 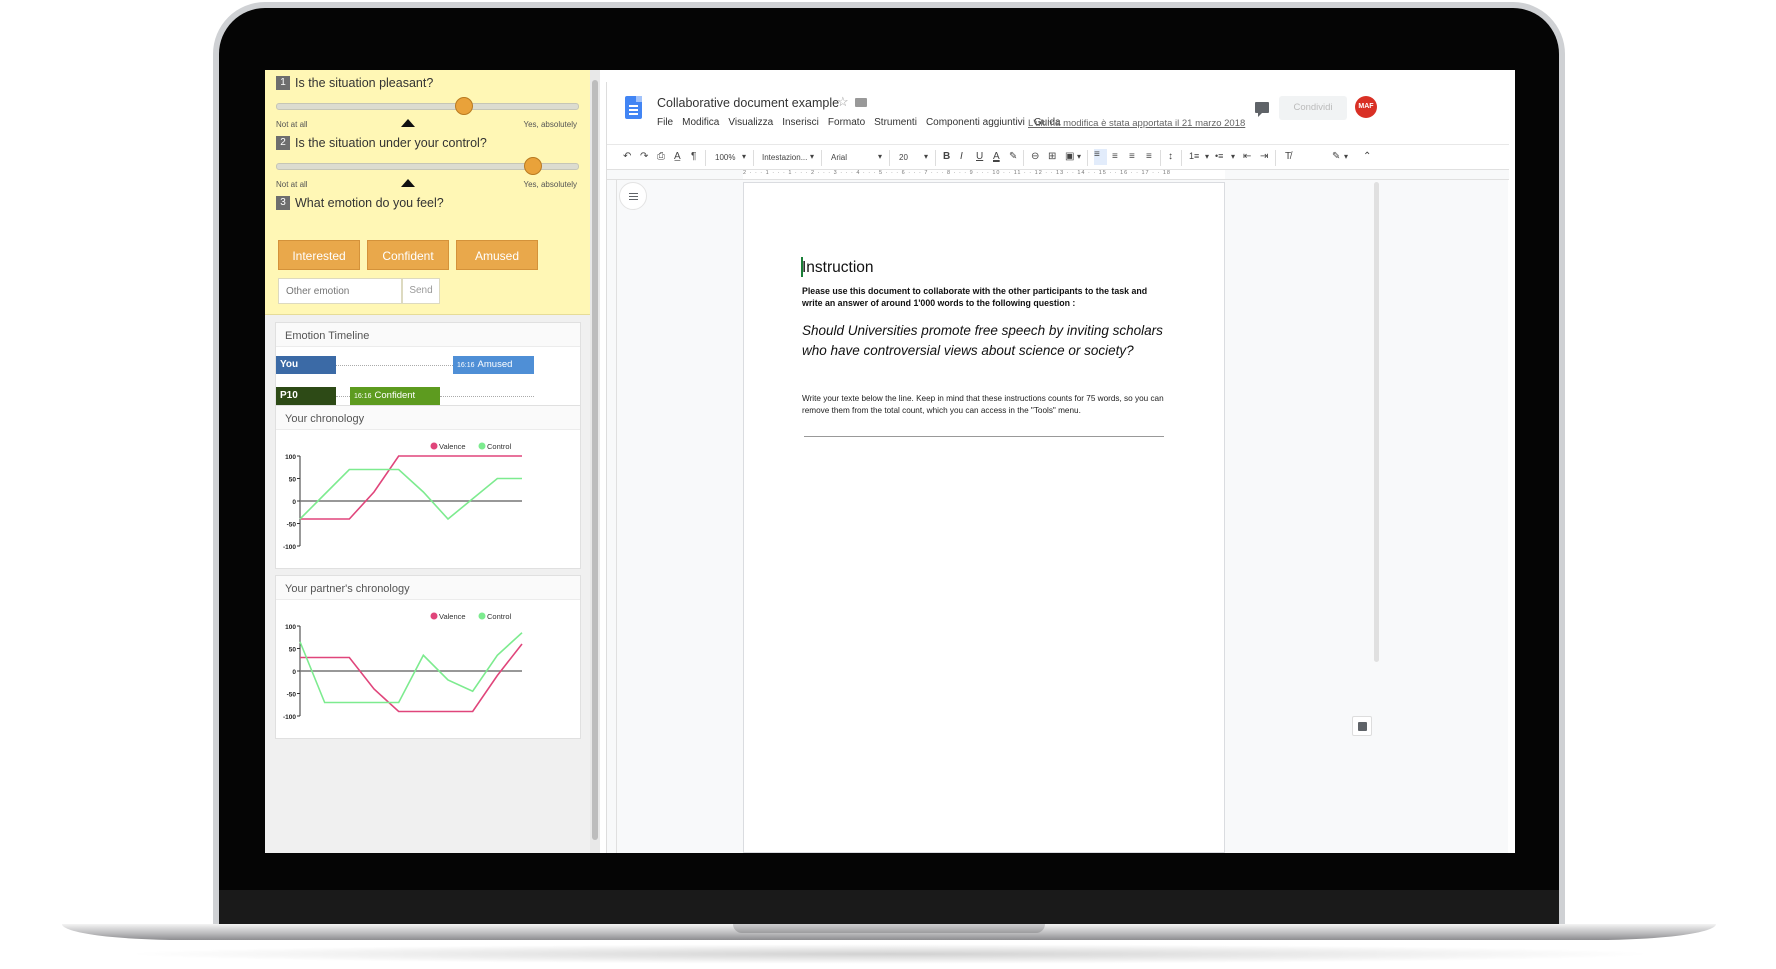 I want to click on menu-componenti: Componenti aggiuntivi, so click(x=975, y=122).